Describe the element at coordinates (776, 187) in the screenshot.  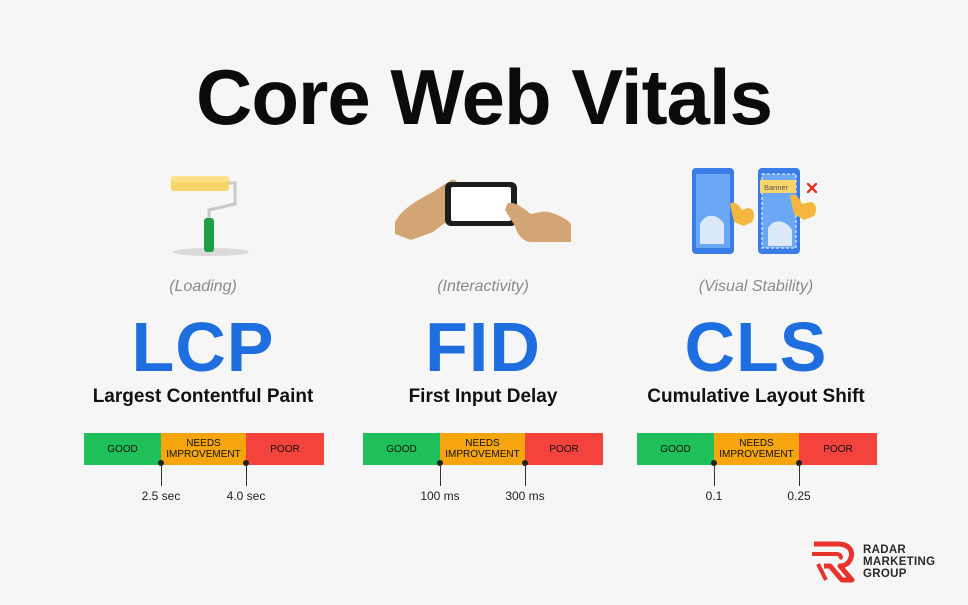
I see `banner-label: Banner` at that location.